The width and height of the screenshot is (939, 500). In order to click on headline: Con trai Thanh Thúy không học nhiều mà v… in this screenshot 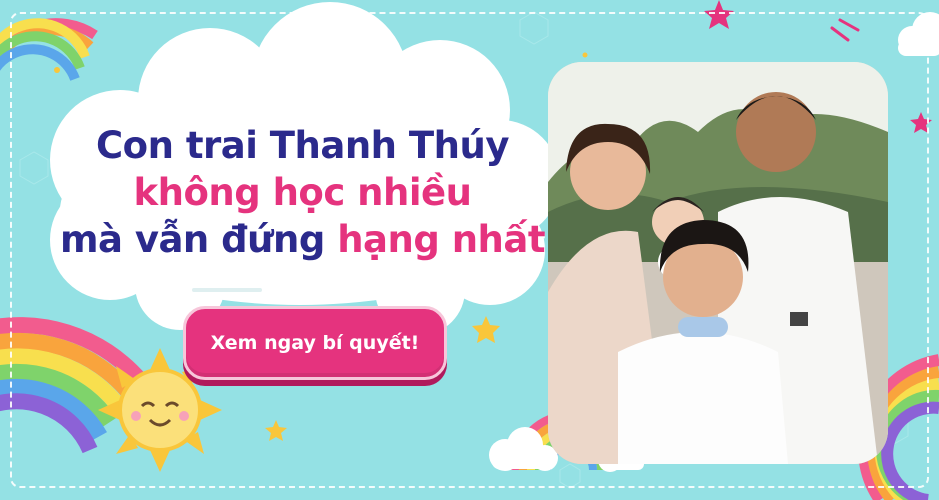, I will do `click(302, 192)`.